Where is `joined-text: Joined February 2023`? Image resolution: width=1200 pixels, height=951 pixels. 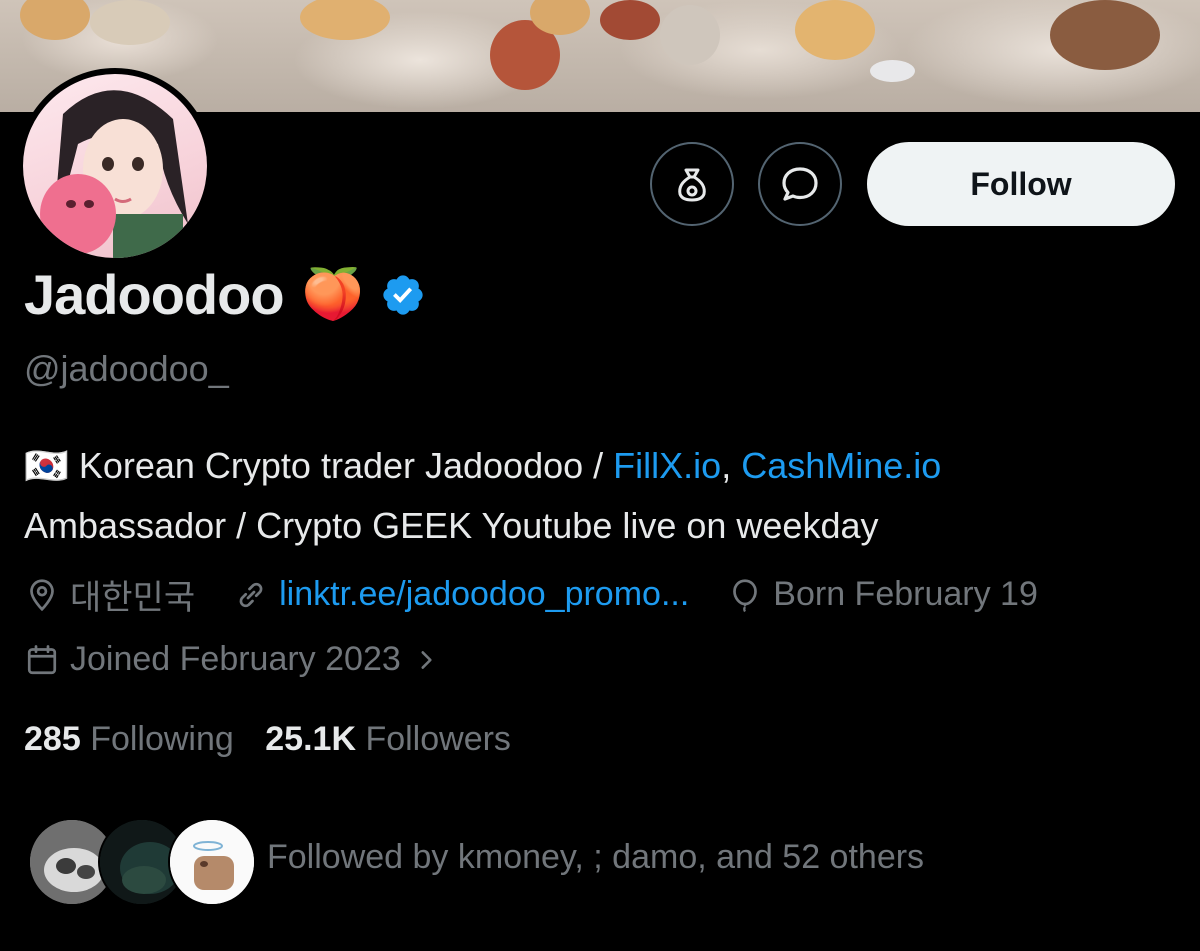 joined-text: Joined February 2023 is located at coordinates (235, 659).